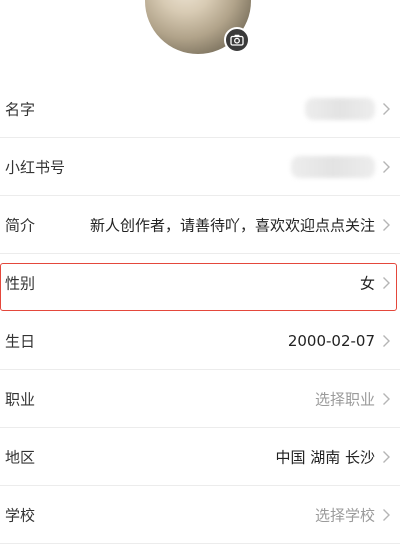 The image size is (400, 557). I want to click on row-bio: 简介 新人创作者，请善待吖，喜欢欢迎点点关注, so click(200, 225).